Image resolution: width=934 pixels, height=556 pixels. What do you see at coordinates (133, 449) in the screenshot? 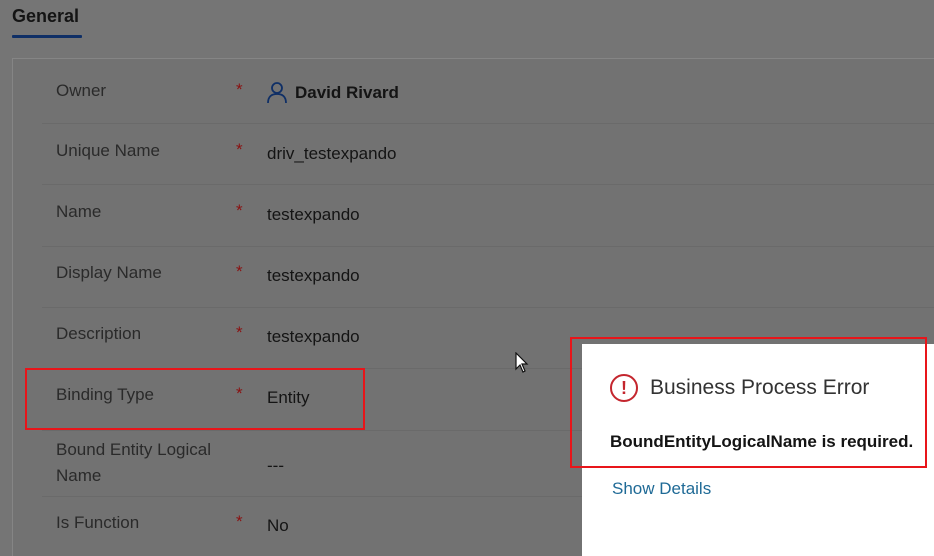
I see `bound-entity-logical-name-label-line1: Bound Entity Logical` at bounding box center [133, 449].